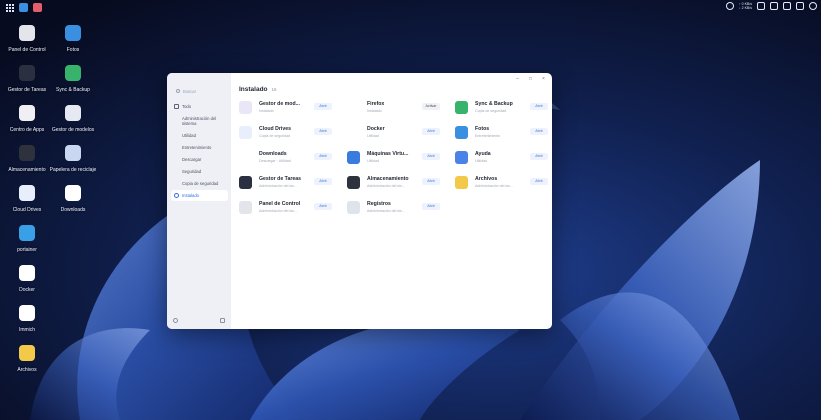  I want to click on app-card: Gestor de mod... Instalado Abrir, so click(291, 108).